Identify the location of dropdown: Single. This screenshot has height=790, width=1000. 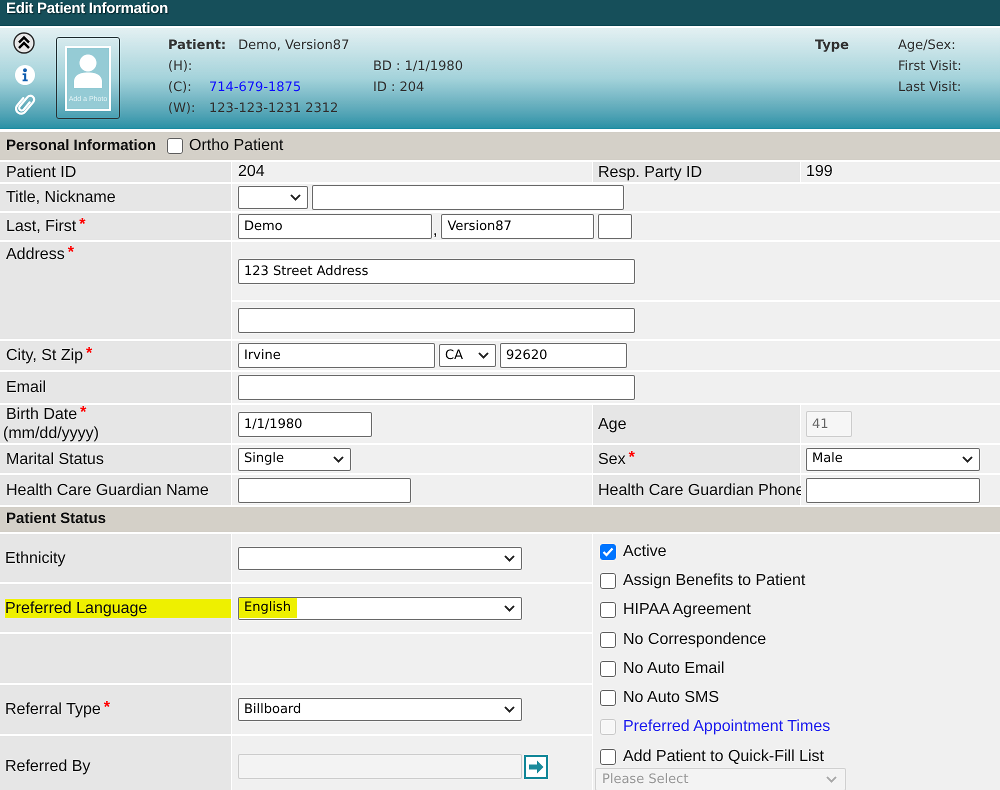
(294, 459).